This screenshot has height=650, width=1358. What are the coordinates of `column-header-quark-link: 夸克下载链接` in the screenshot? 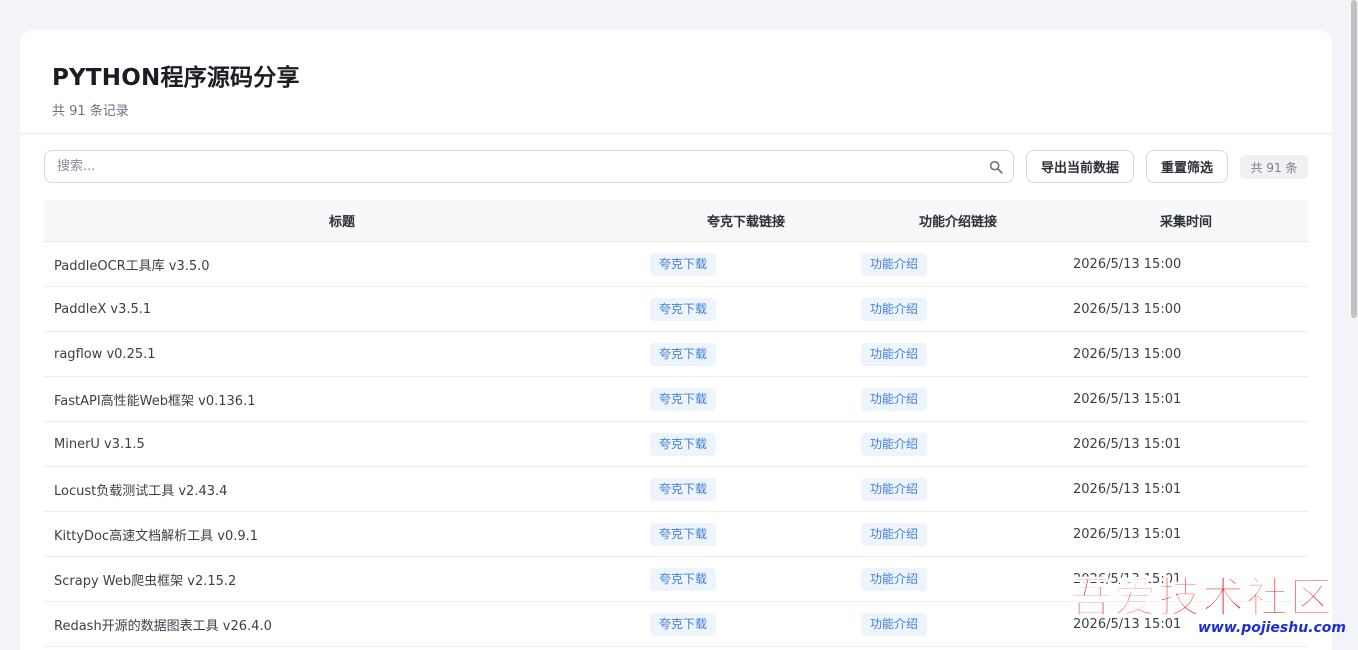 It's located at (746, 220).